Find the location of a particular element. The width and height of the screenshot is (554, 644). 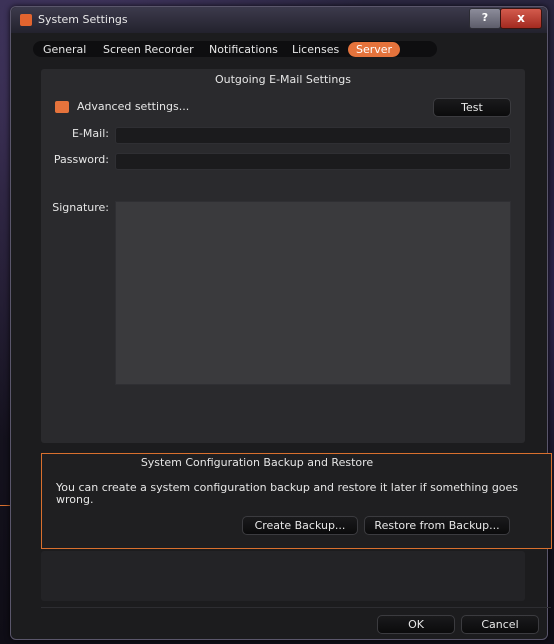

window-title: System Settings is located at coordinates (83, 19).